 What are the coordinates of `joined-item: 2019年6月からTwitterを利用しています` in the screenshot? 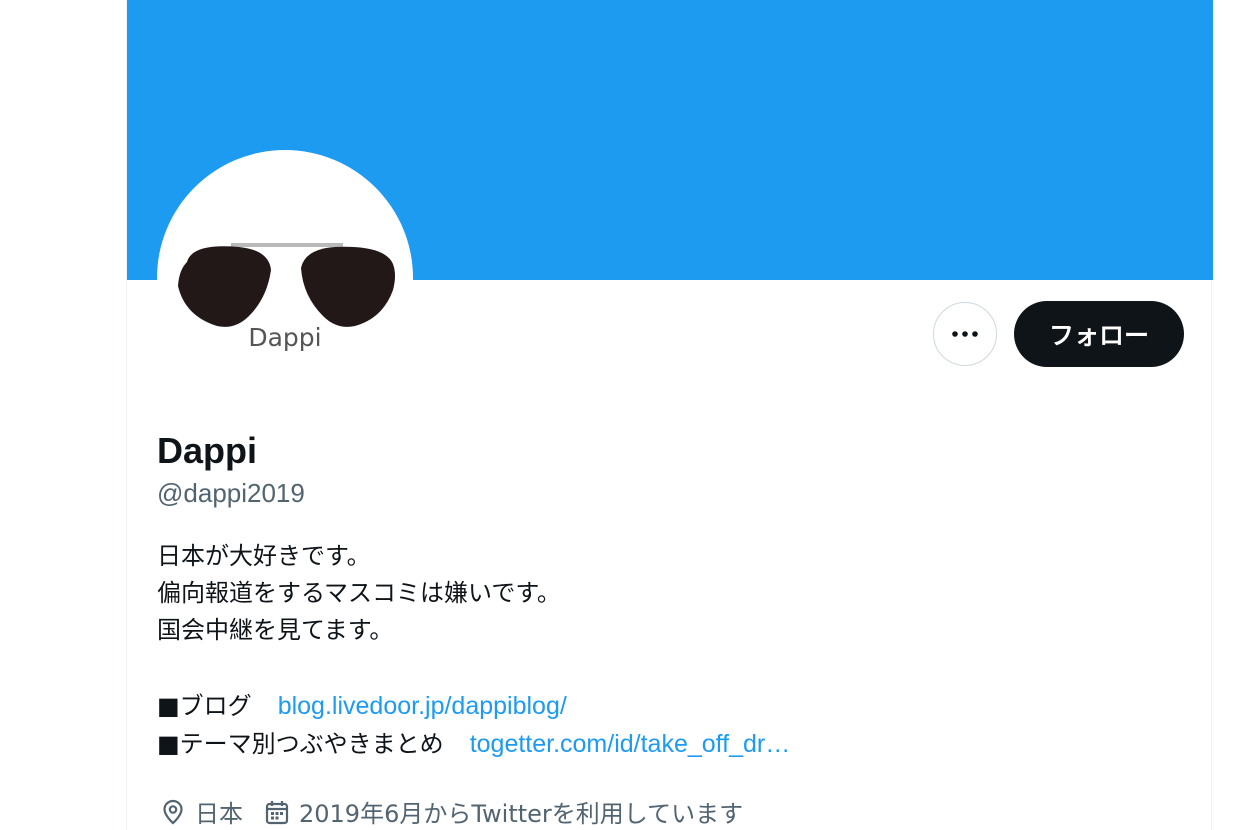 It's located at (503, 811).